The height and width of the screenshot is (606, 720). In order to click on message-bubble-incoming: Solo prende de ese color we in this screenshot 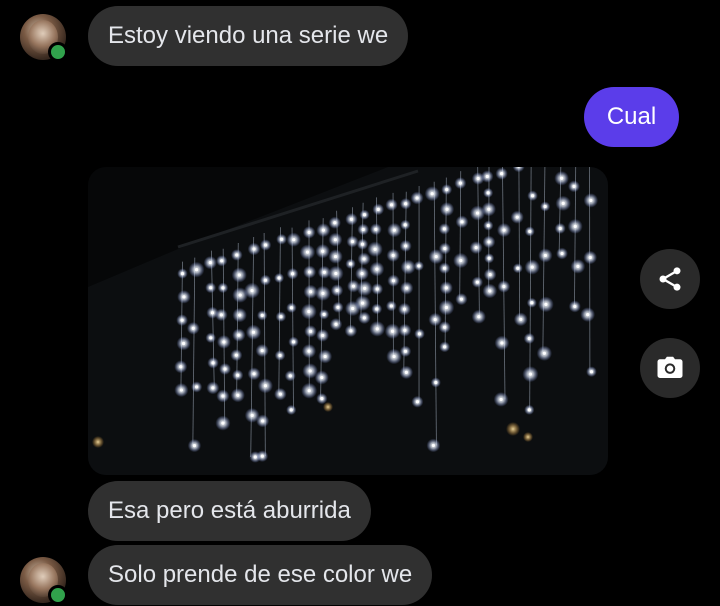, I will do `click(260, 575)`.